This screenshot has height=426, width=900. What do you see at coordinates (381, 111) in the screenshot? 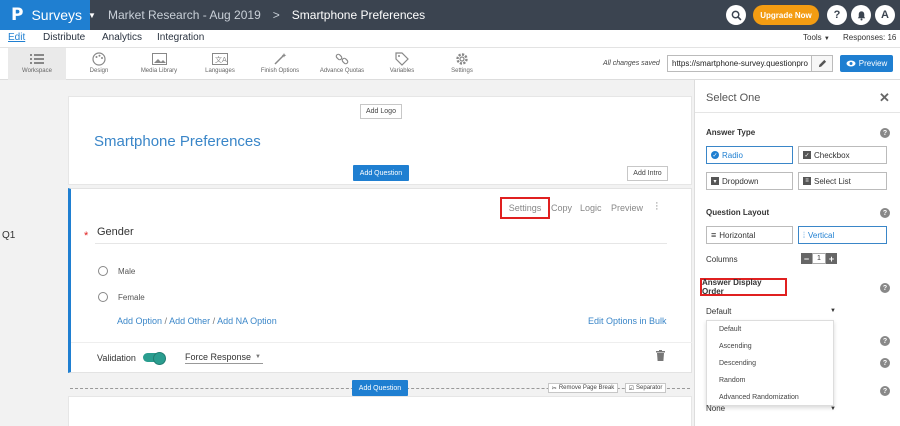
I see `add-logo-button: Add Logo` at bounding box center [381, 111].